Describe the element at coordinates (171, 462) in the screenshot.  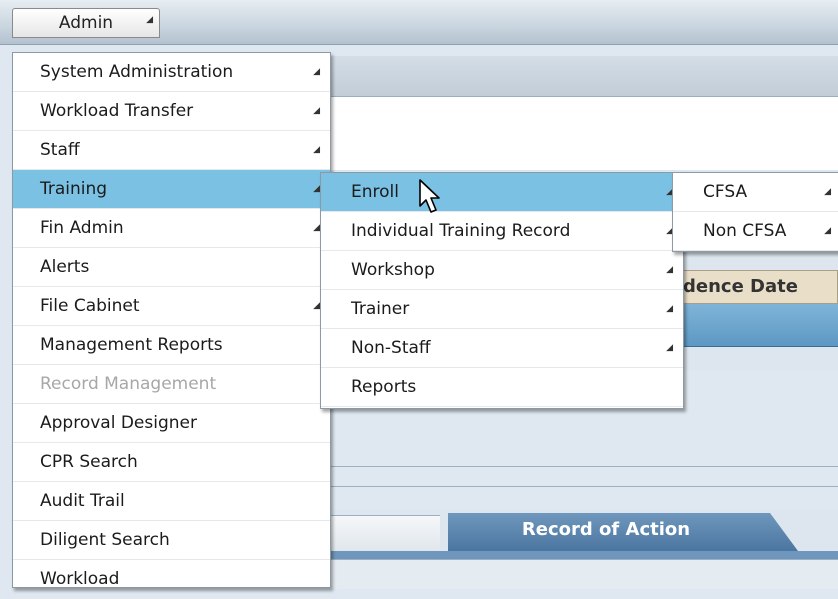
I see `menu-item-cpr-search: CPR Search` at that location.